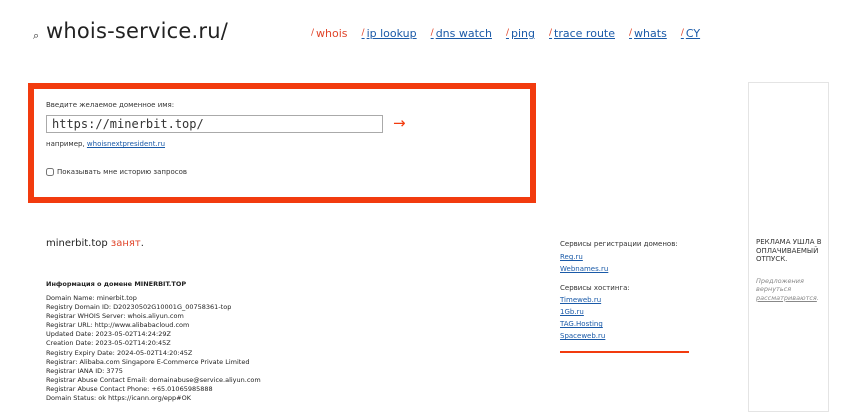 The width and height of the screenshot is (850, 412). I want to click on hosting-services-heading: Сервисы хостинга:, so click(595, 288).